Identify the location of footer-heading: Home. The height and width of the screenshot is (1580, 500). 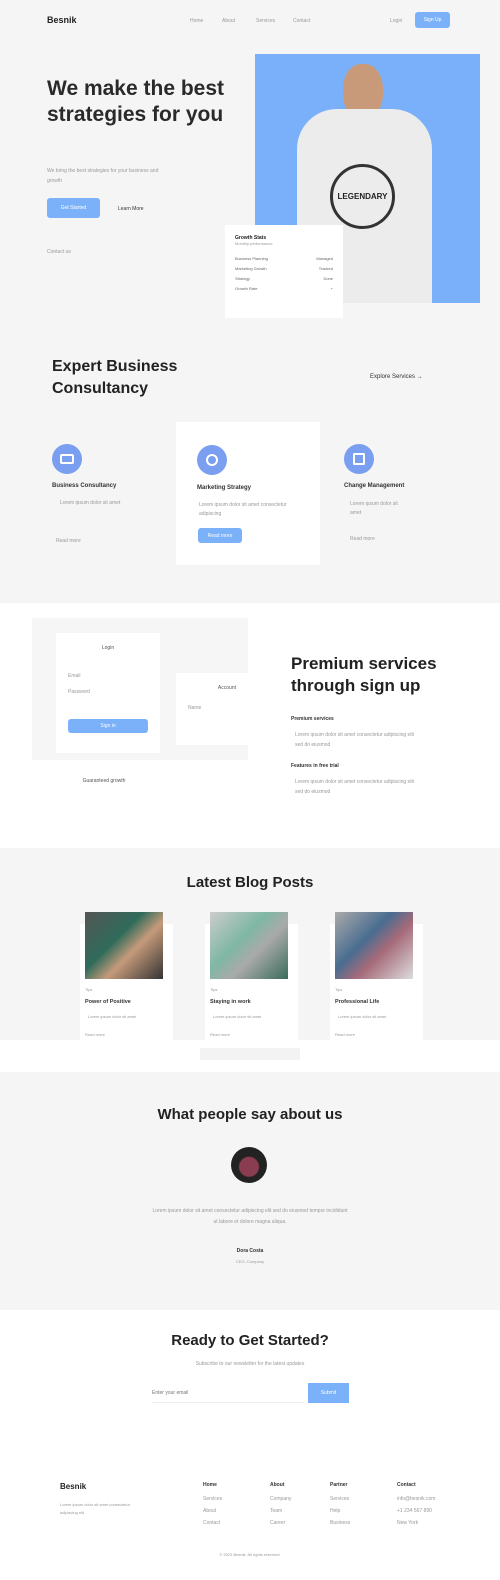
(210, 1485).